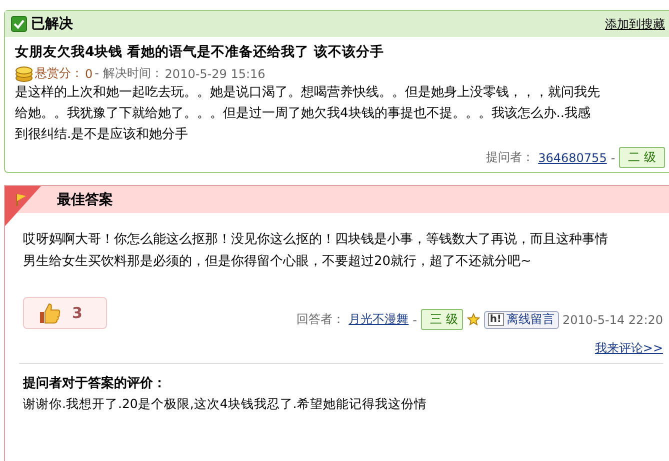 The width and height of the screenshot is (669, 461). Describe the element at coordinates (510, 157) in the screenshot. I see `asker-label: 提问者：` at that location.